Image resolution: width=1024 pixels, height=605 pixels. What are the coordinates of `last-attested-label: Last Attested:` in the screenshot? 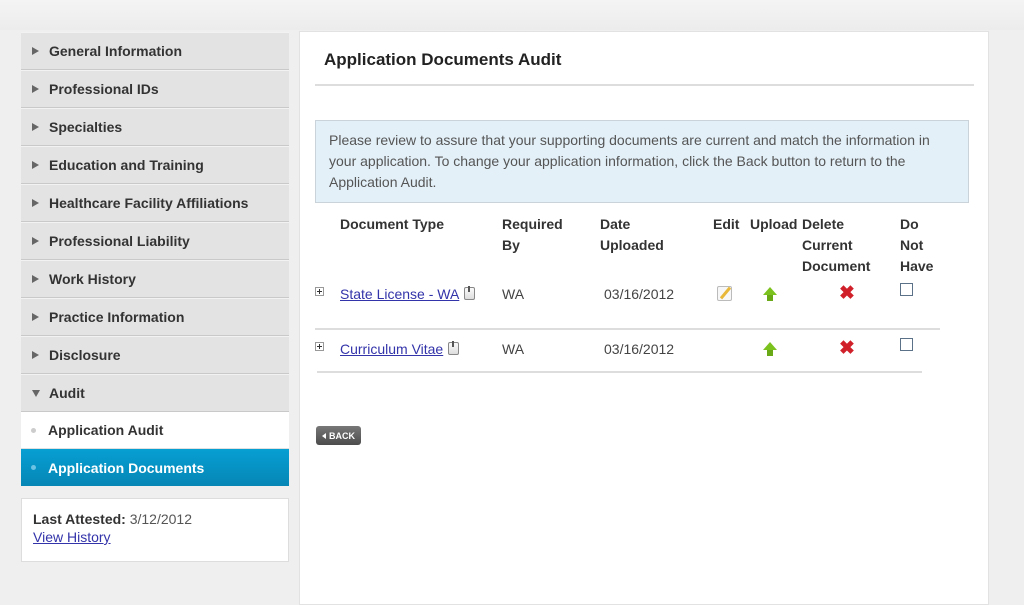 It's located at (79, 519).